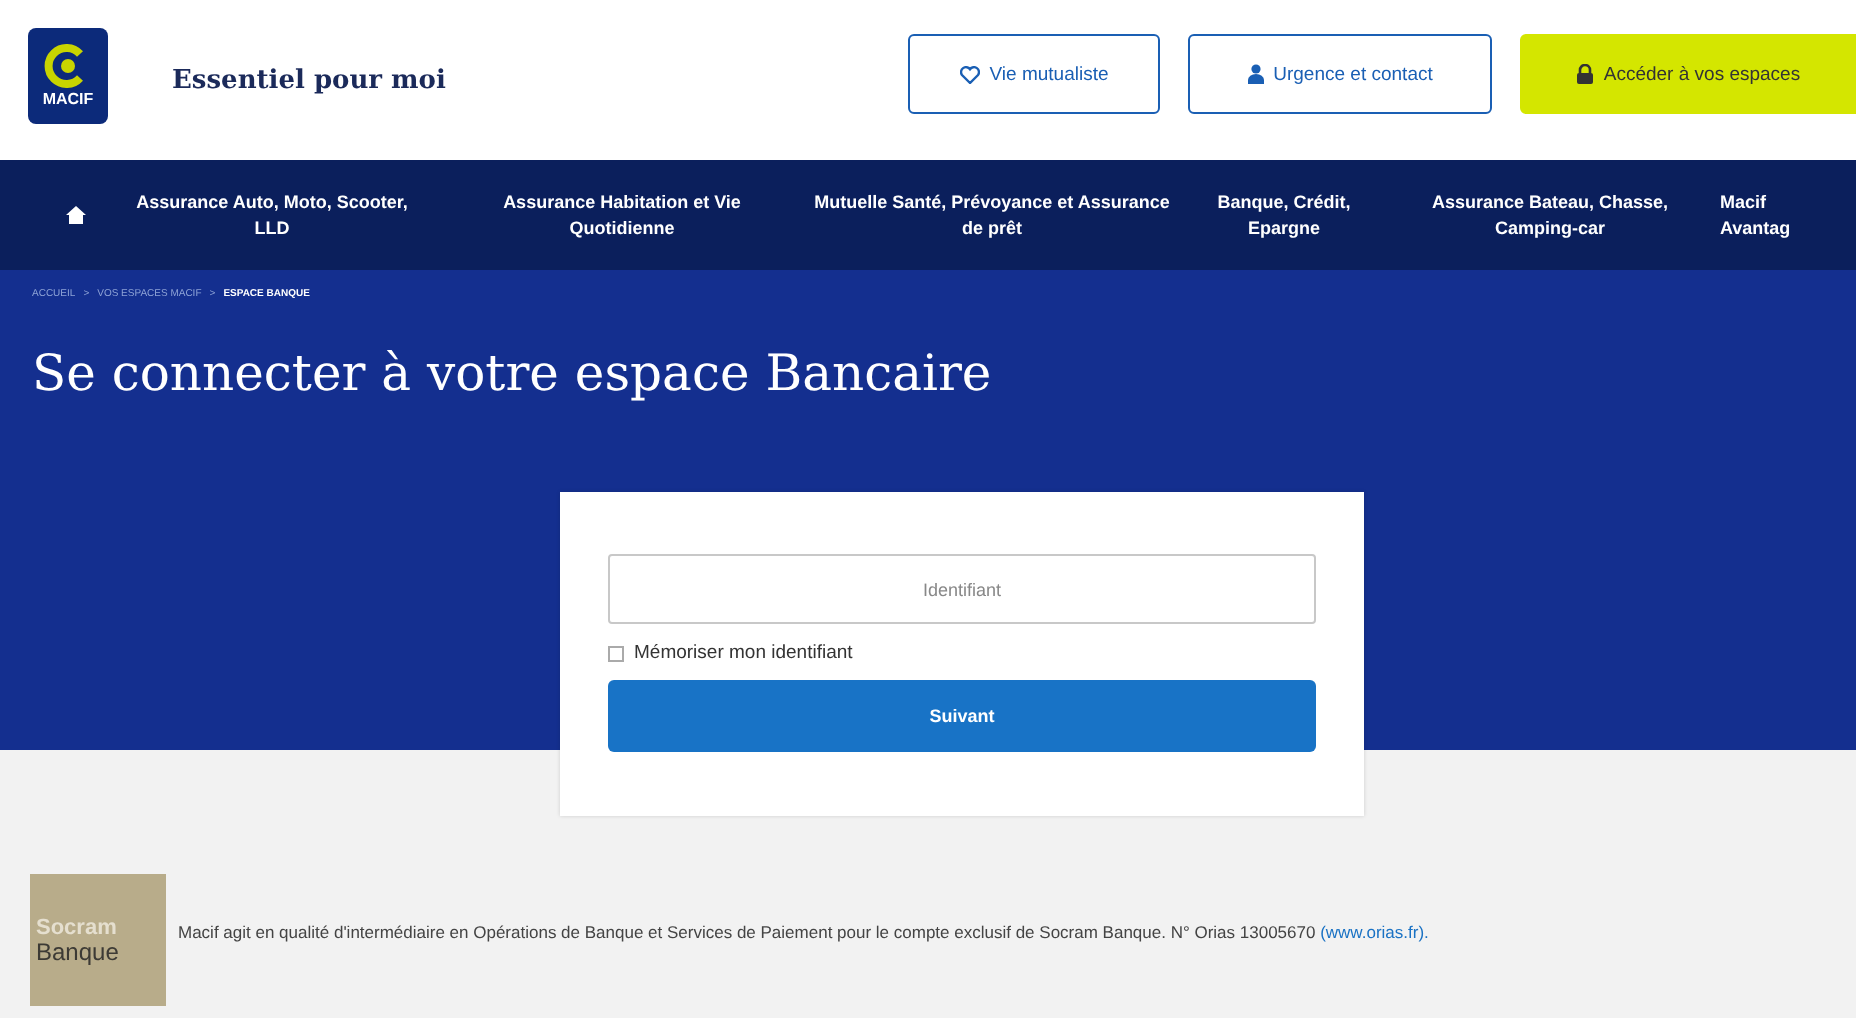 This screenshot has width=1856, height=1018. Describe the element at coordinates (1284, 215) in the screenshot. I see `nav-link: Banque, Crédit, Epargne` at that location.